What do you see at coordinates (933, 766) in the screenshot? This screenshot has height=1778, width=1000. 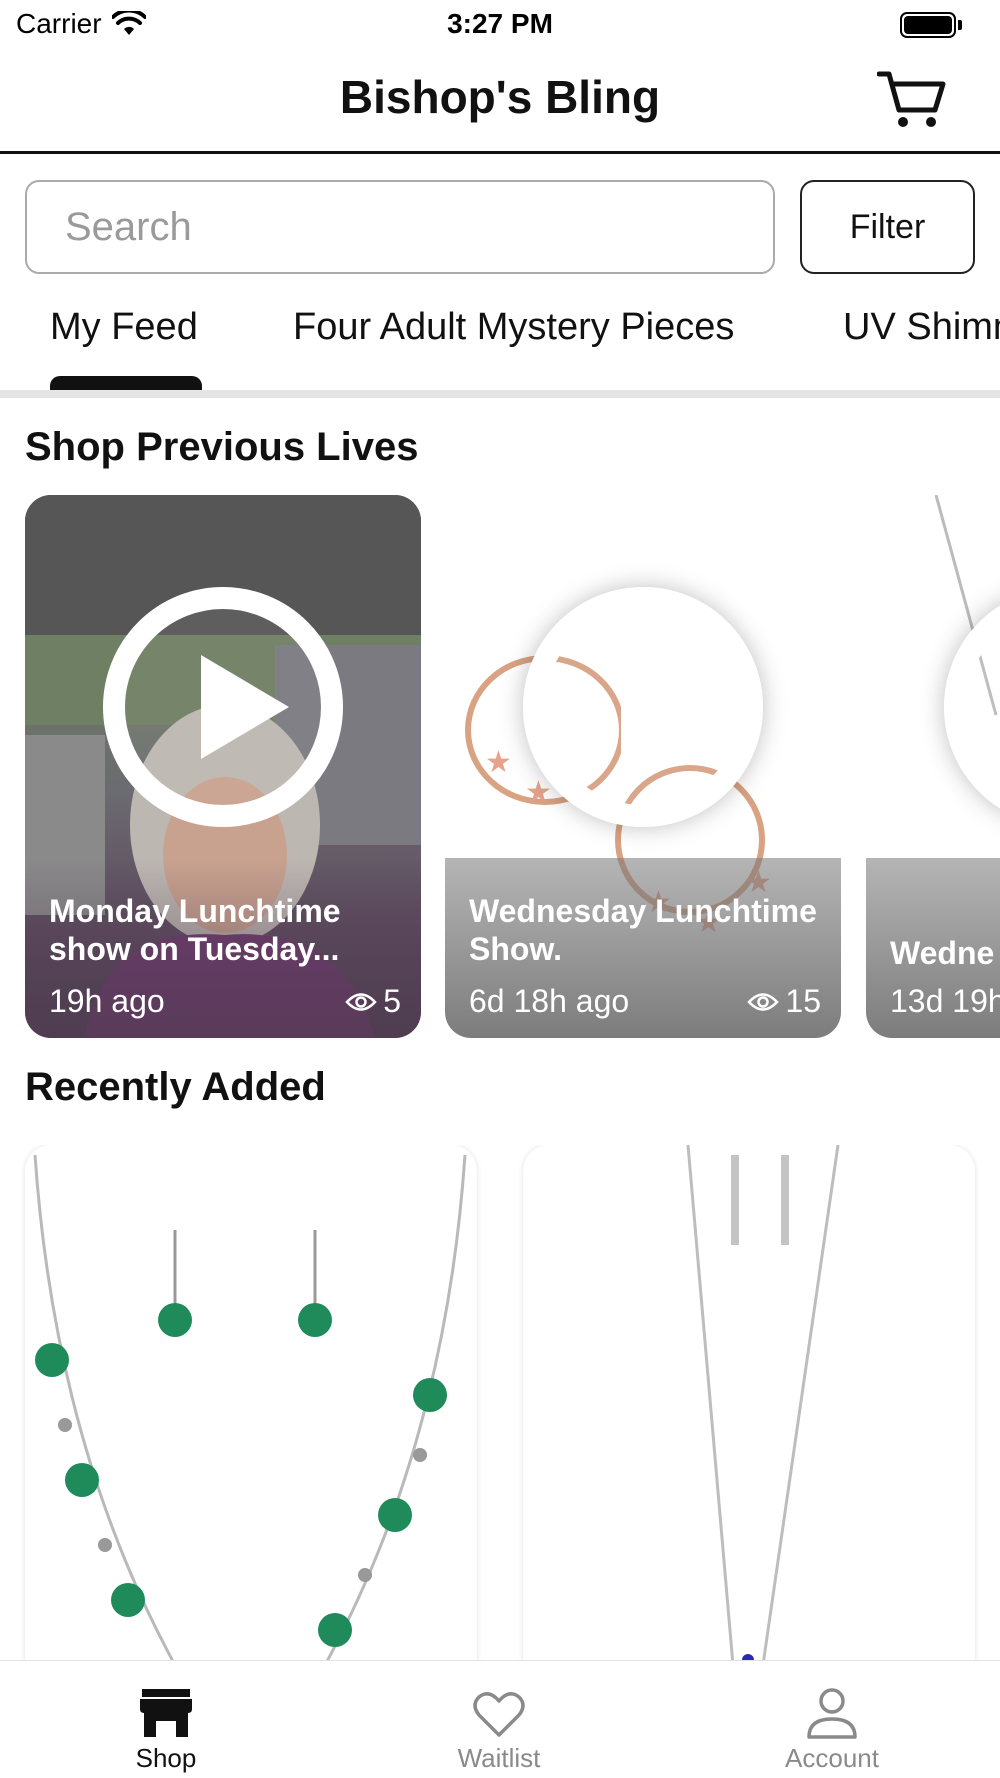 I see `live-card: Wedne 13d 19h` at bounding box center [933, 766].